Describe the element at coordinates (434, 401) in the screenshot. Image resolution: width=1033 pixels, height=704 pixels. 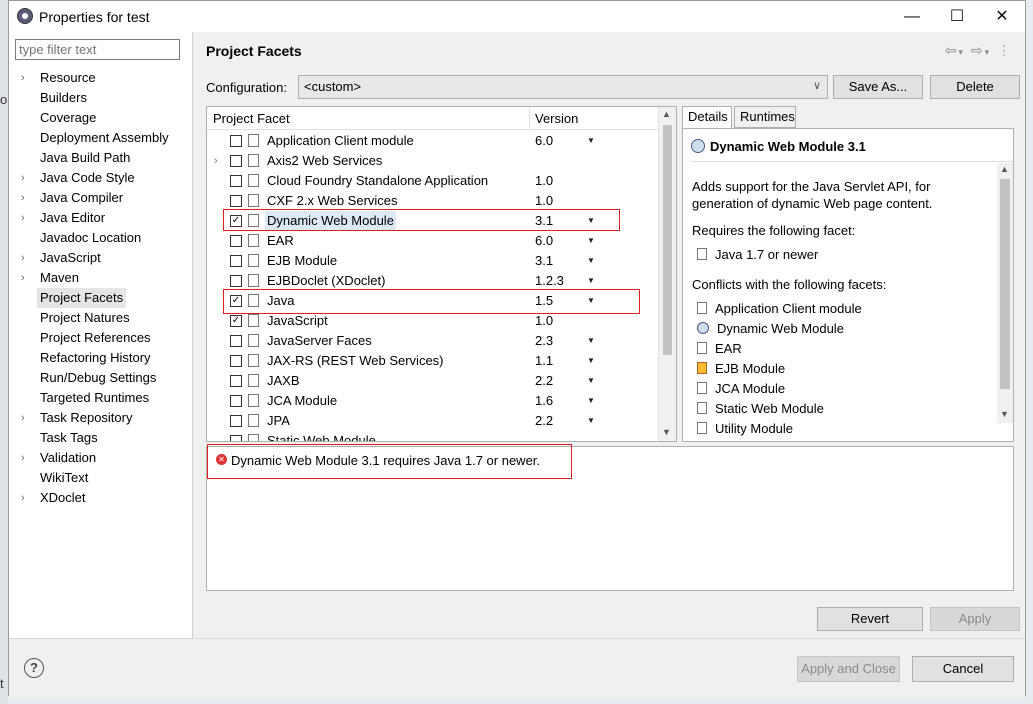
I see `facet-row: JCA Module 1.6 ▼` at that location.